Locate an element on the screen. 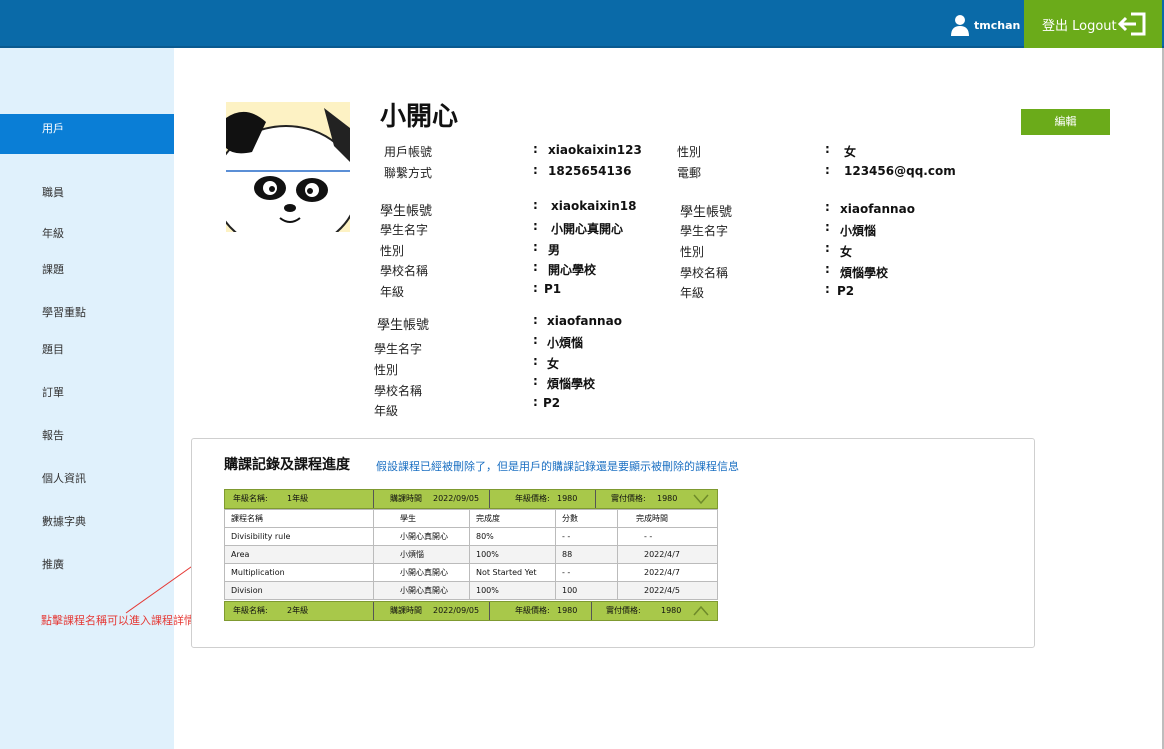 This screenshot has width=1164, height=749. user-icon is located at coordinates (960, 25).